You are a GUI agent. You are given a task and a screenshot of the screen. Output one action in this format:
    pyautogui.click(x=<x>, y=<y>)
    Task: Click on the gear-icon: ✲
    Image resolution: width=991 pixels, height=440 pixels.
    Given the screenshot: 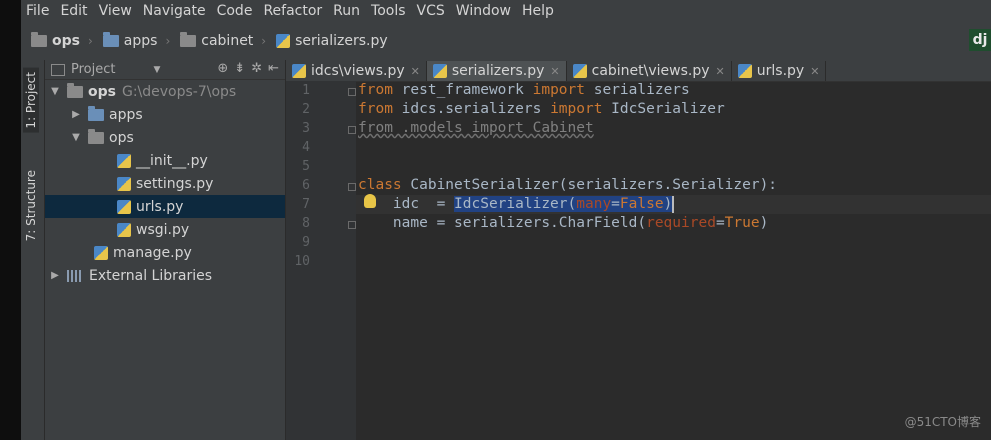 What is the action you would take?
    pyautogui.click(x=256, y=68)
    